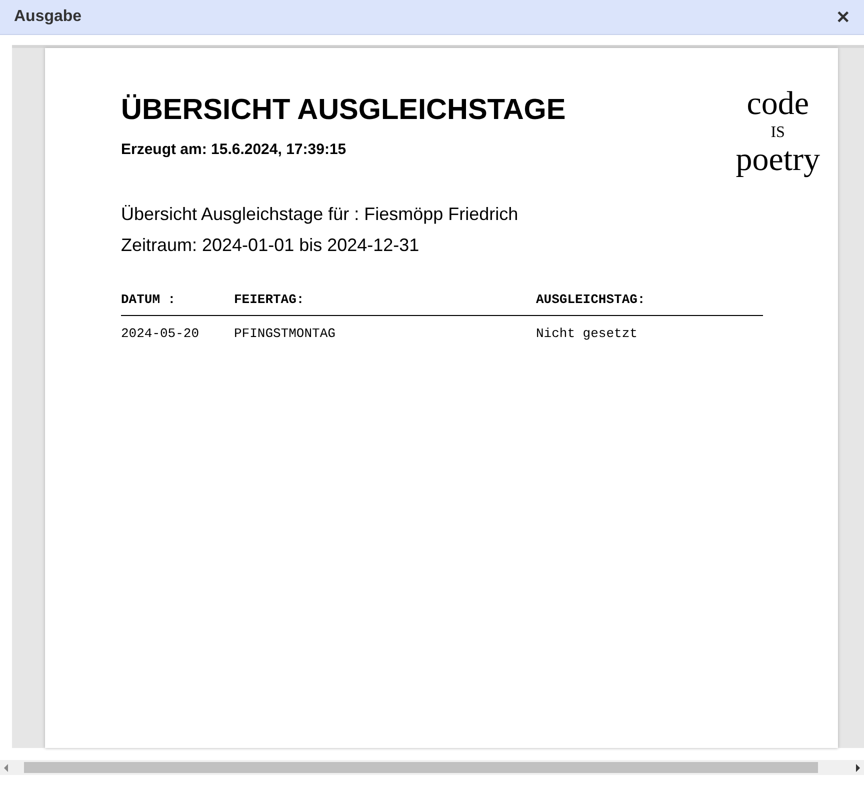  I want to click on close-button: ✕, so click(843, 17).